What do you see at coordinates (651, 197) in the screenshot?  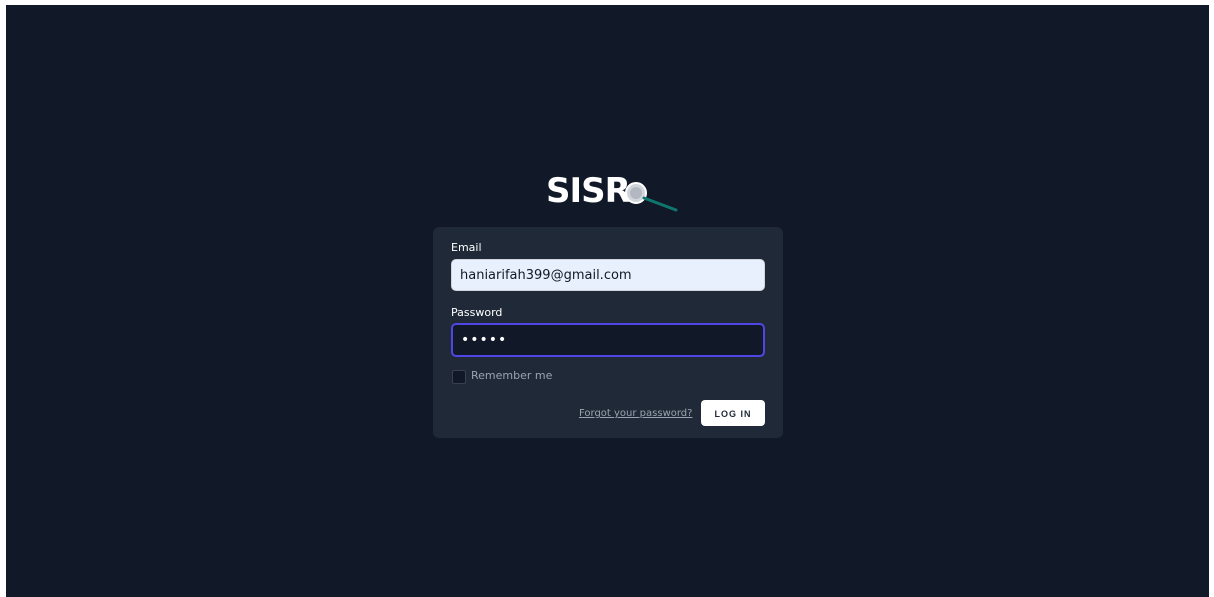 I see `magnifier-icon` at bounding box center [651, 197].